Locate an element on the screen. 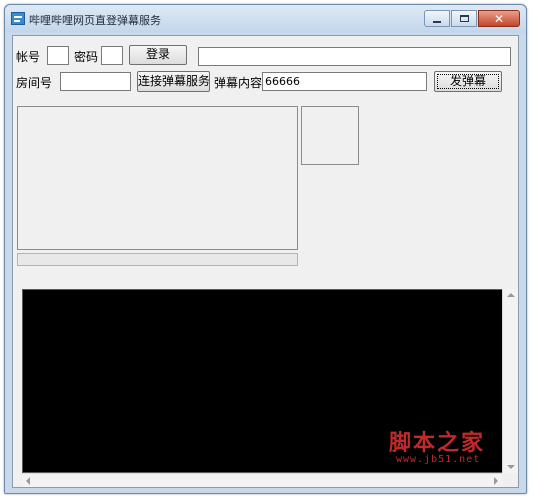 This screenshot has width=534, height=500. status-input is located at coordinates (354, 56).